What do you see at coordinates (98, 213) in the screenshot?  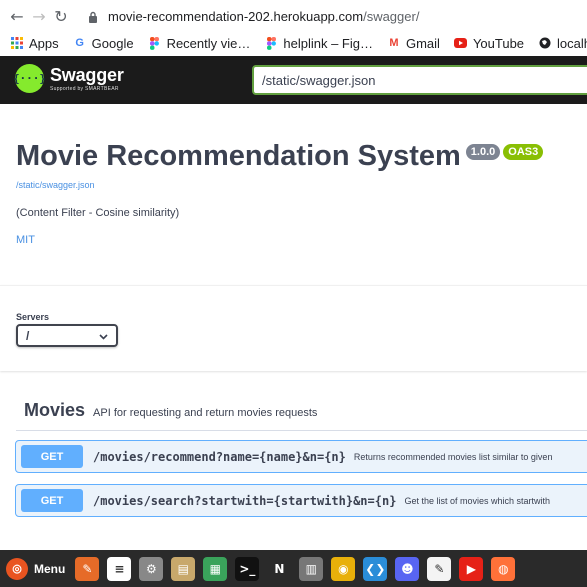 I see `api-description: (Content Filter - Cosine similarity)` at bounding box center [98, 213].